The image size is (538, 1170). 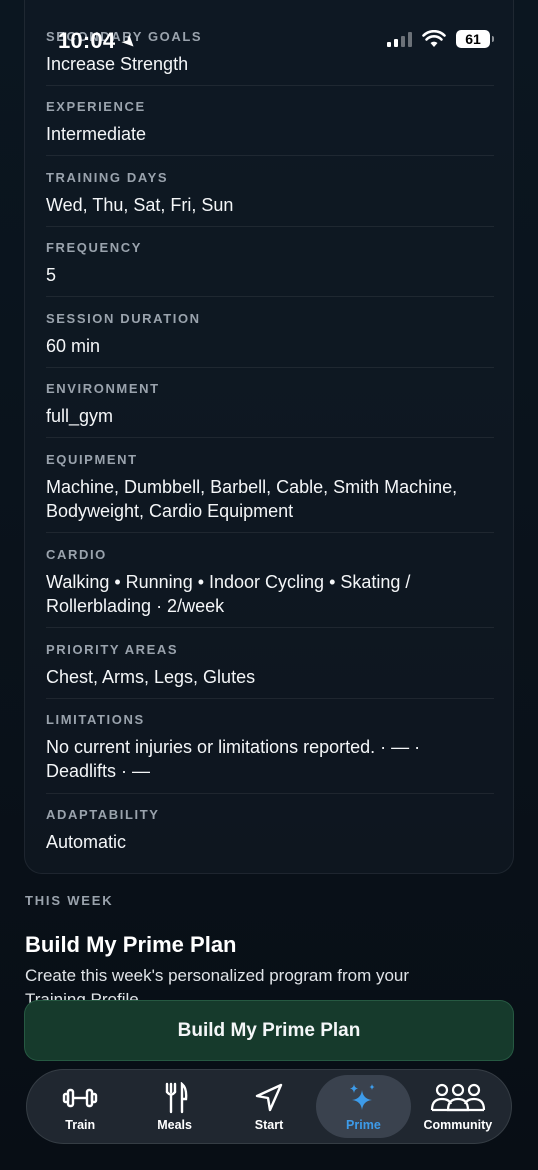 What do you see at coordinates (270, 830) in the screenshot?
I see `field-adaptability: ADAPTABILITY Automatic` at bounding box center [270, 830].